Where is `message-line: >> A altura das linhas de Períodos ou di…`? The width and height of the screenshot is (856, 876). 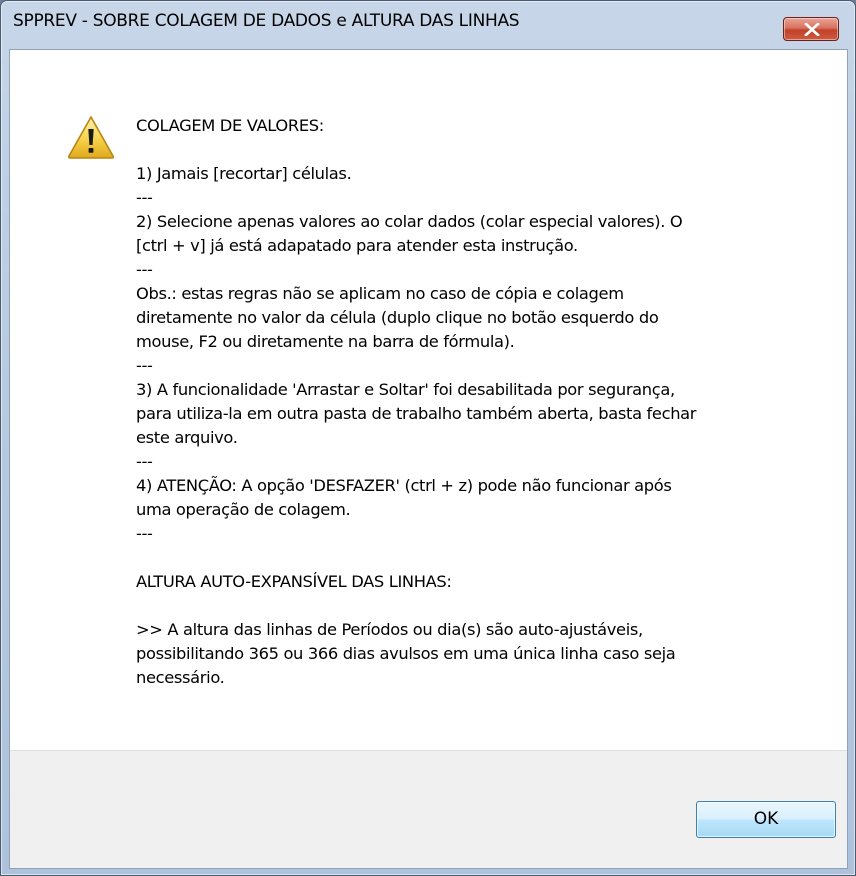
message-line: >> A altura das linhas de Períodos ou di… is located at coordinates (389, 629).